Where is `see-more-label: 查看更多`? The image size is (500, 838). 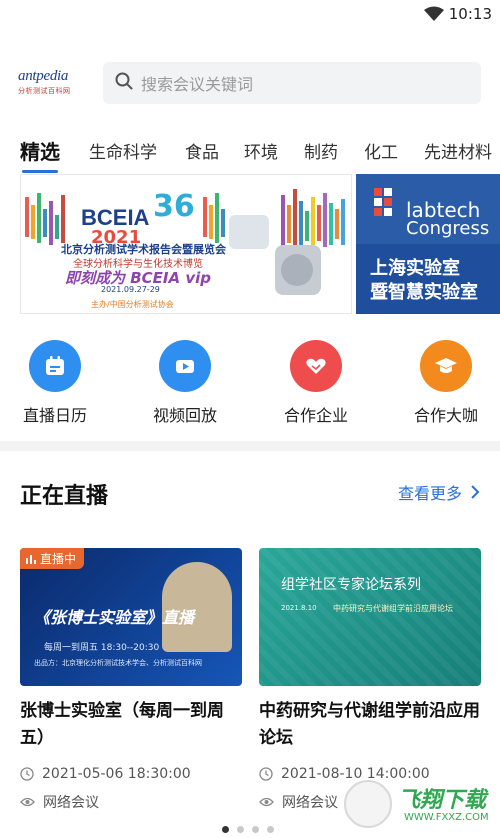
see-more-label: 查看更多 is located at coordinates (429, 493).